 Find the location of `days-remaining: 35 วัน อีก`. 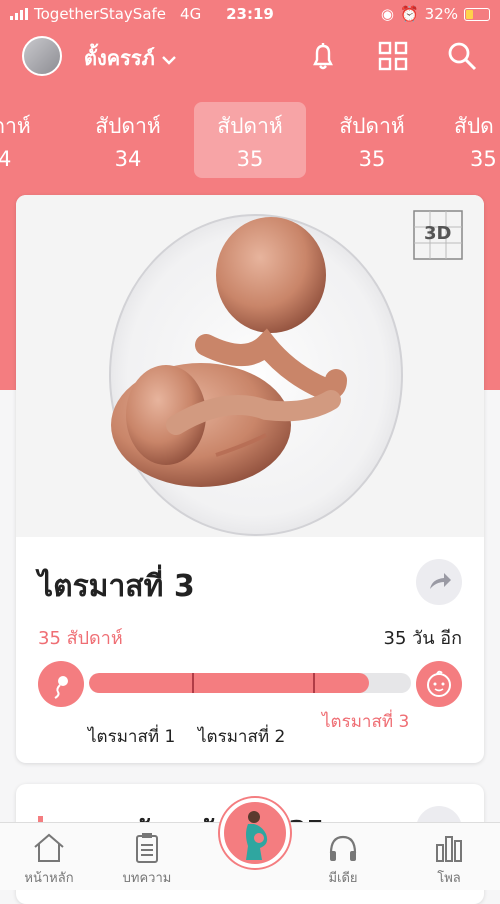

days-remaining: 35 วัน อีก is located at coordinates (422, 638).